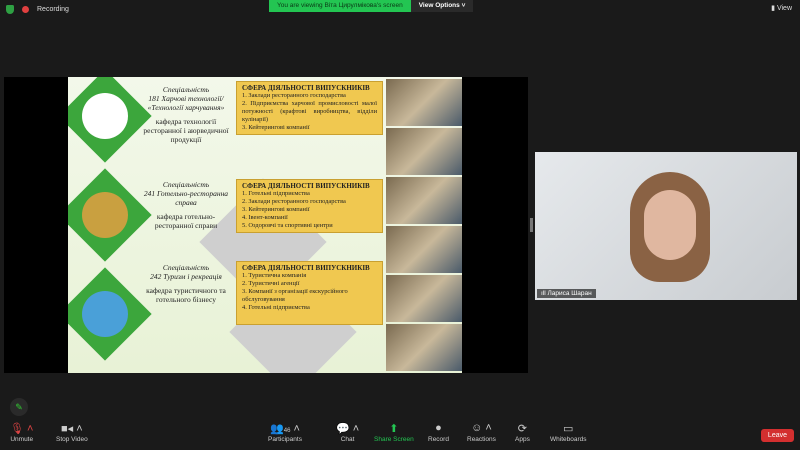  What do you see at coordinates (186, 198) in the screenshot?
I see `spec-code: 241 Готельно-ресторанна справа` at bounding box center [186, 198].